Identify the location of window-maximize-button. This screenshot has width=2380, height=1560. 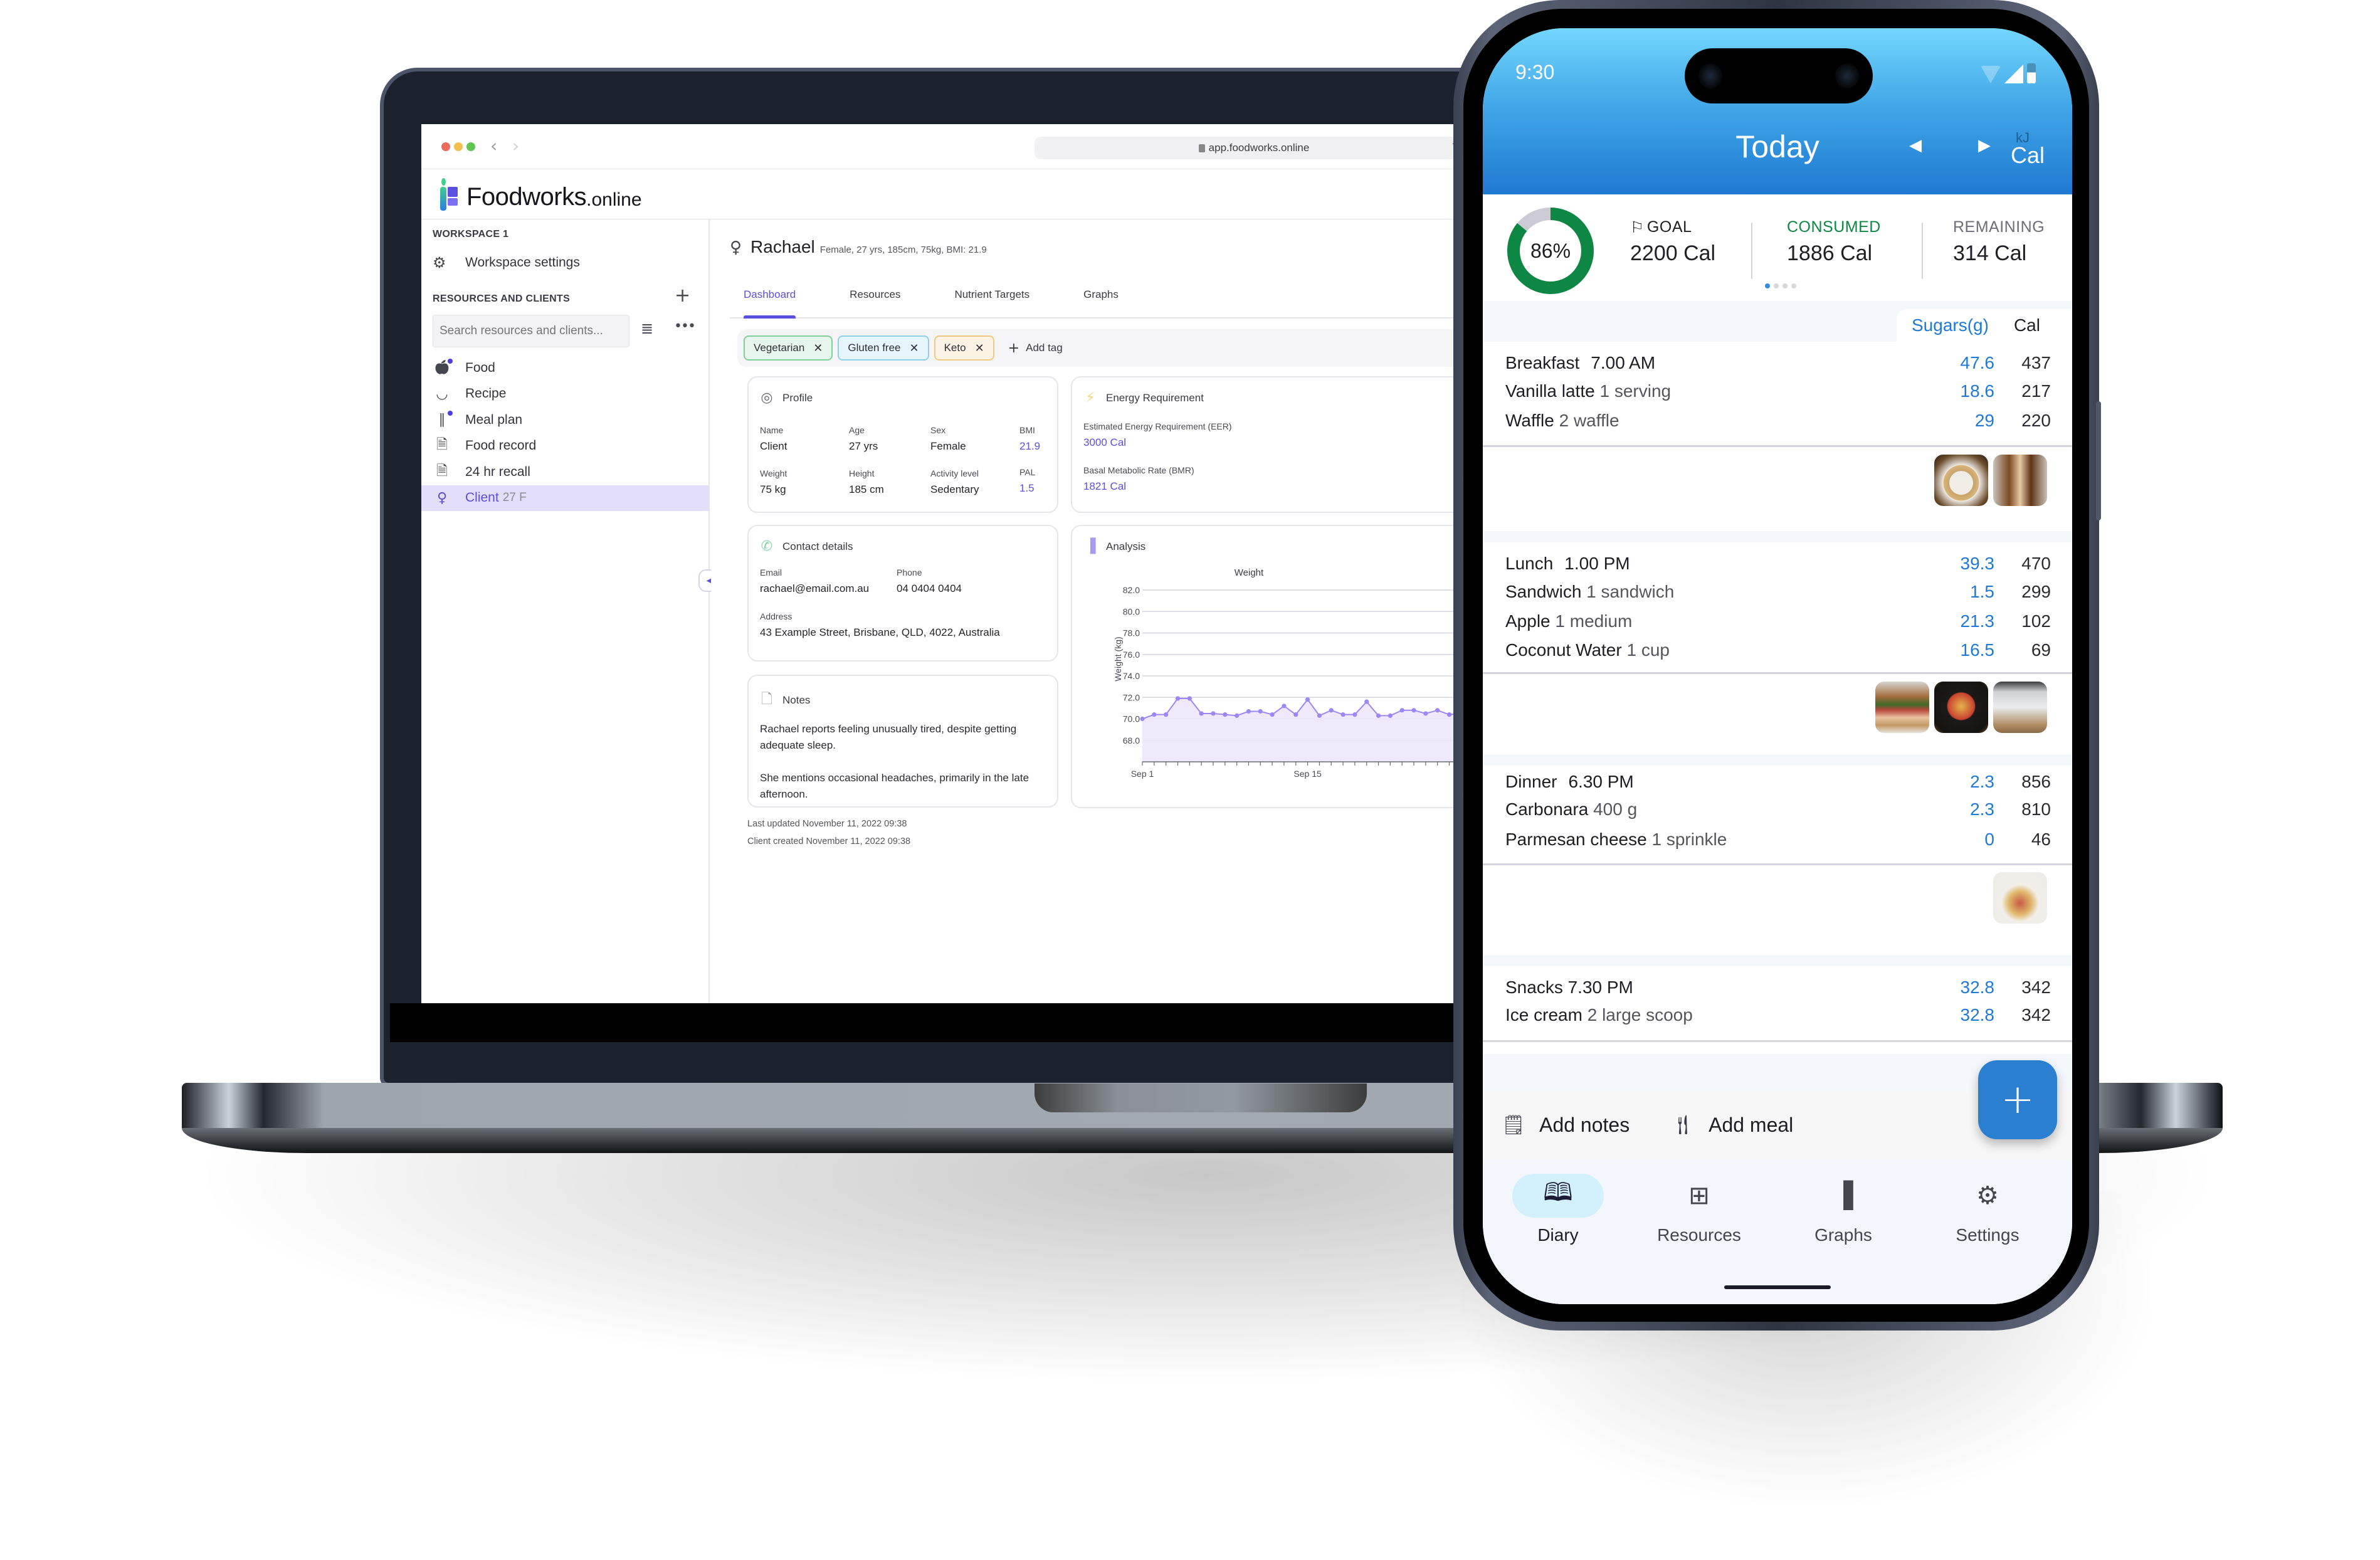
(471, 146).